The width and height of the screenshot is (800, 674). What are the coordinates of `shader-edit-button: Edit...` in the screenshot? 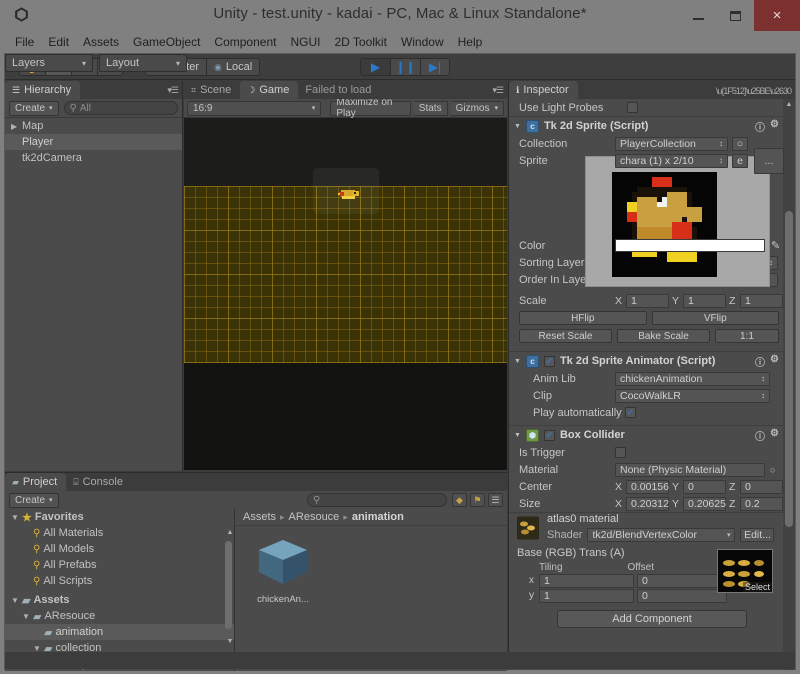 It's located at (757, 535).